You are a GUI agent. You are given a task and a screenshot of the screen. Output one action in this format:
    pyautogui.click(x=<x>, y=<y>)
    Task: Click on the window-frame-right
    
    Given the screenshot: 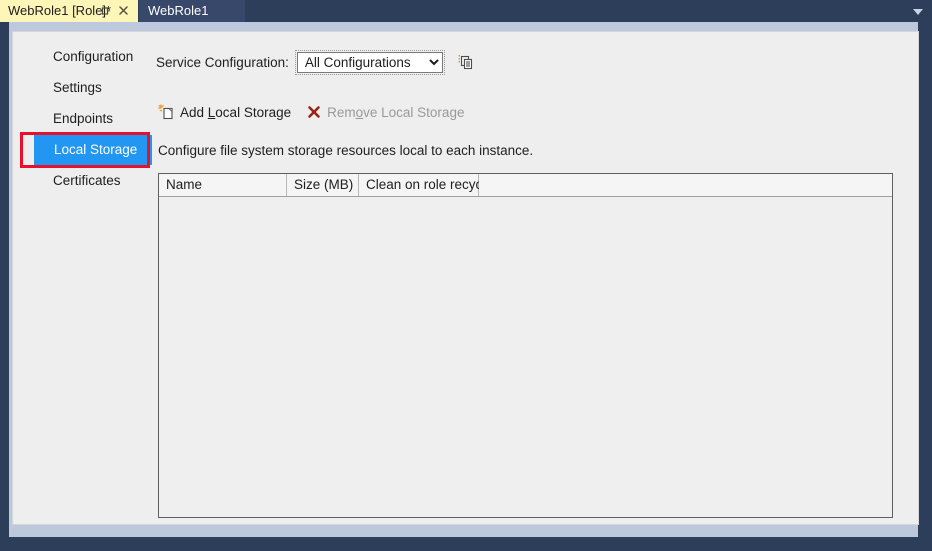 What is the action you would take?
    pyautogui.click(x=925, y=286)
    